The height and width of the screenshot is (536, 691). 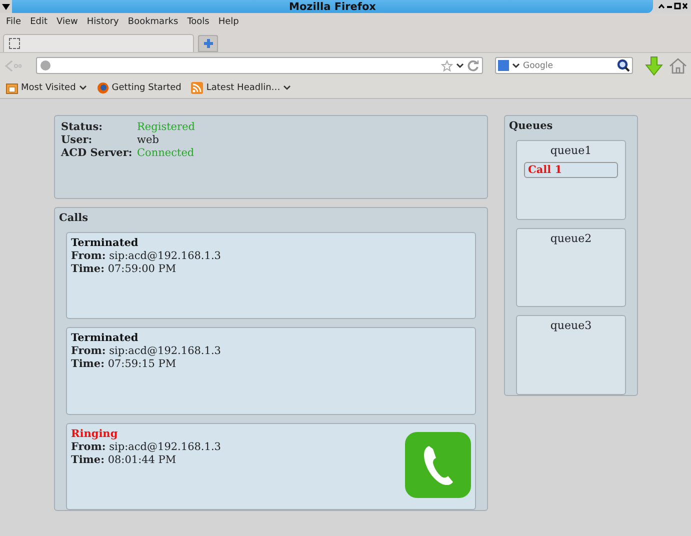 I want to click on call-card: Terminated From: sip:acd@192.168.1.3 Time: 07:59:15 PM, so click(x=271, y=371).